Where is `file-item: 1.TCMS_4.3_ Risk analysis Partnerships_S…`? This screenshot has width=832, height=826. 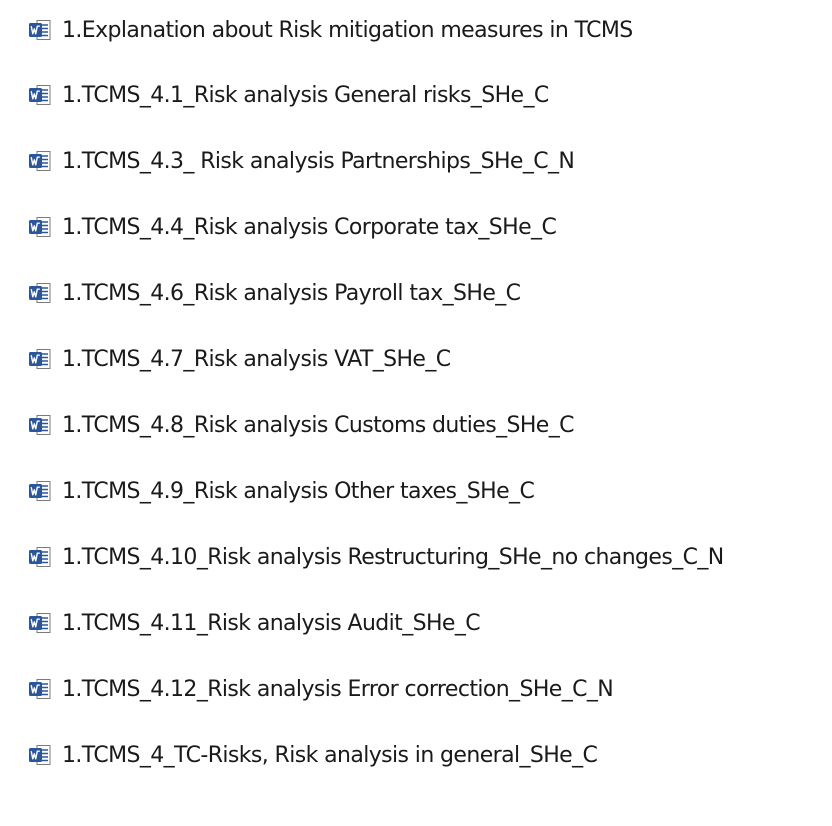 file-item: 1.TCMS_4.3_ Risk analysis Partnerships_S… is located at coordinates (301, 161).